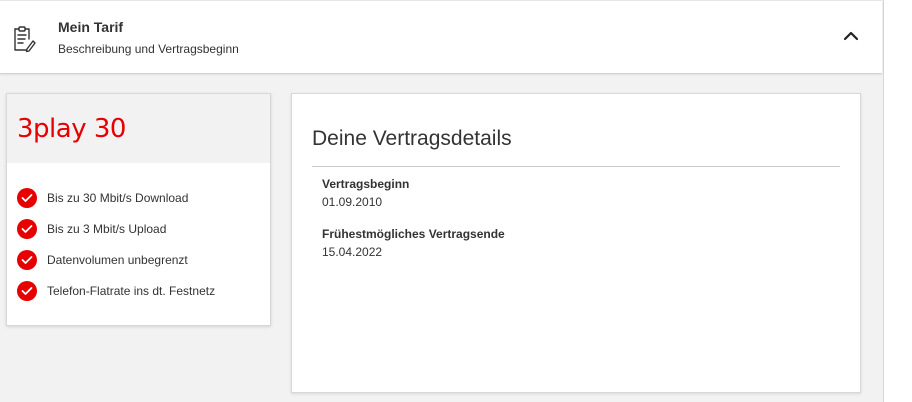  I want to click on contract-end-value: 15.04.2022, so click(352, 252).